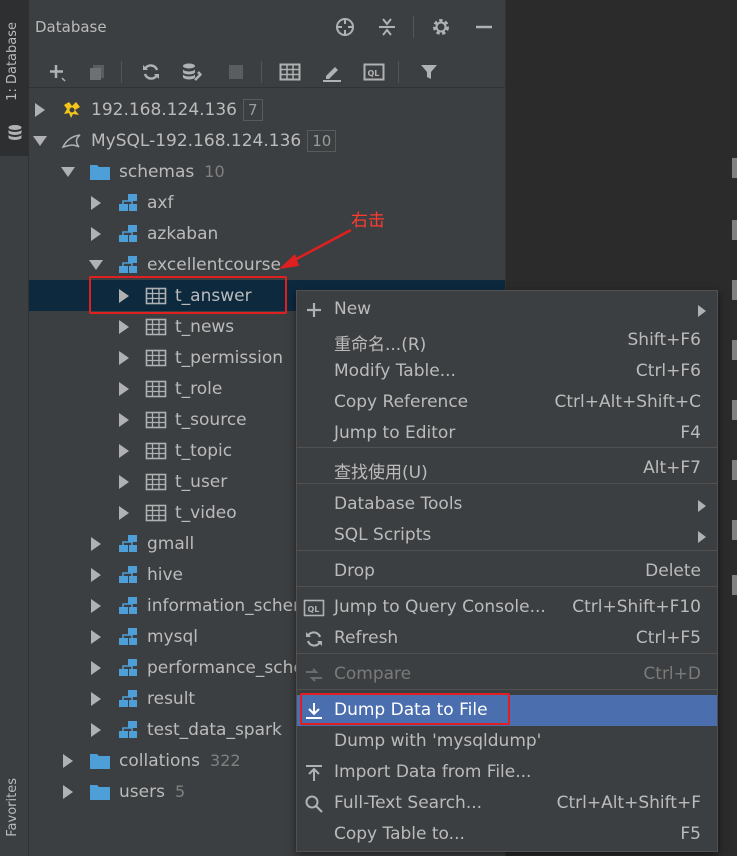  What do you see at coordinates (290, 72) in the screenshot?
I see `table-view-icon` at bounding box center [290, 72].